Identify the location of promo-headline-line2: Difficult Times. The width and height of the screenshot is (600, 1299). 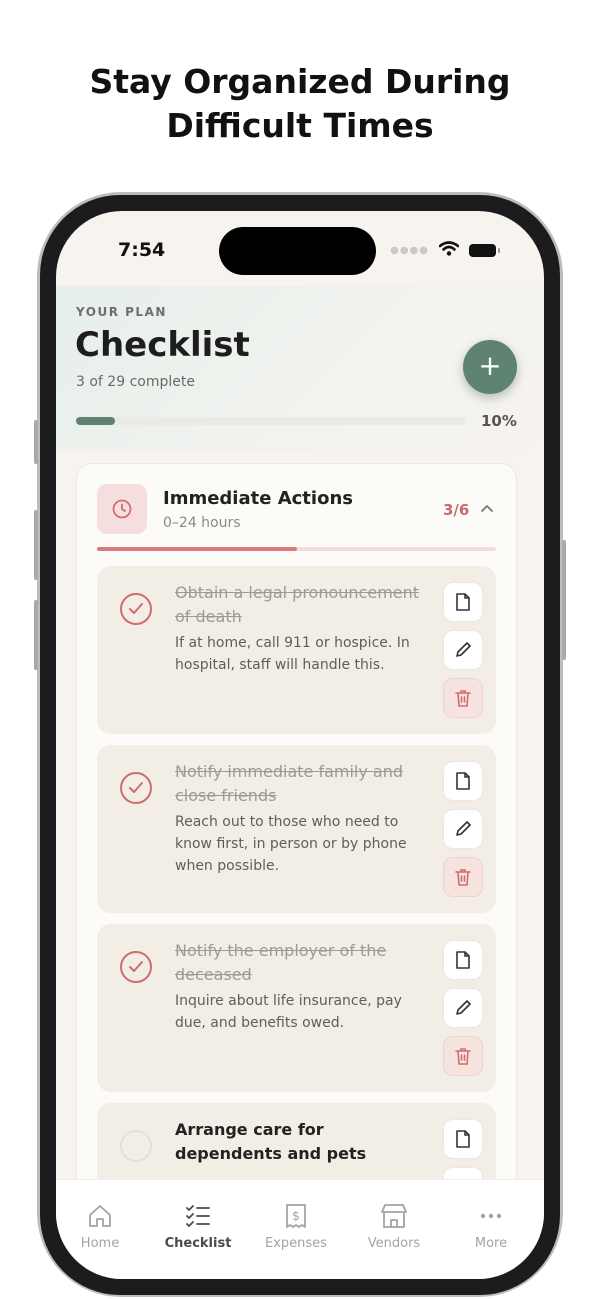
(300, 125).